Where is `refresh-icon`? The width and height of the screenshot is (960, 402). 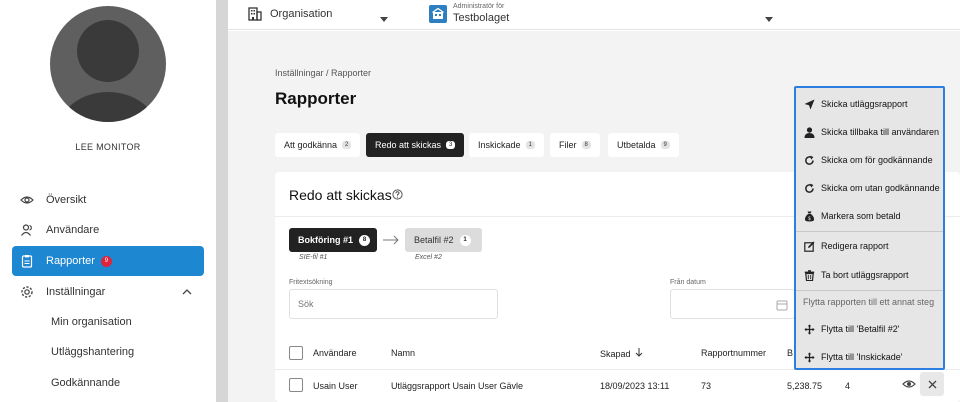 refresh-icon is located at coordinates (809, 160).